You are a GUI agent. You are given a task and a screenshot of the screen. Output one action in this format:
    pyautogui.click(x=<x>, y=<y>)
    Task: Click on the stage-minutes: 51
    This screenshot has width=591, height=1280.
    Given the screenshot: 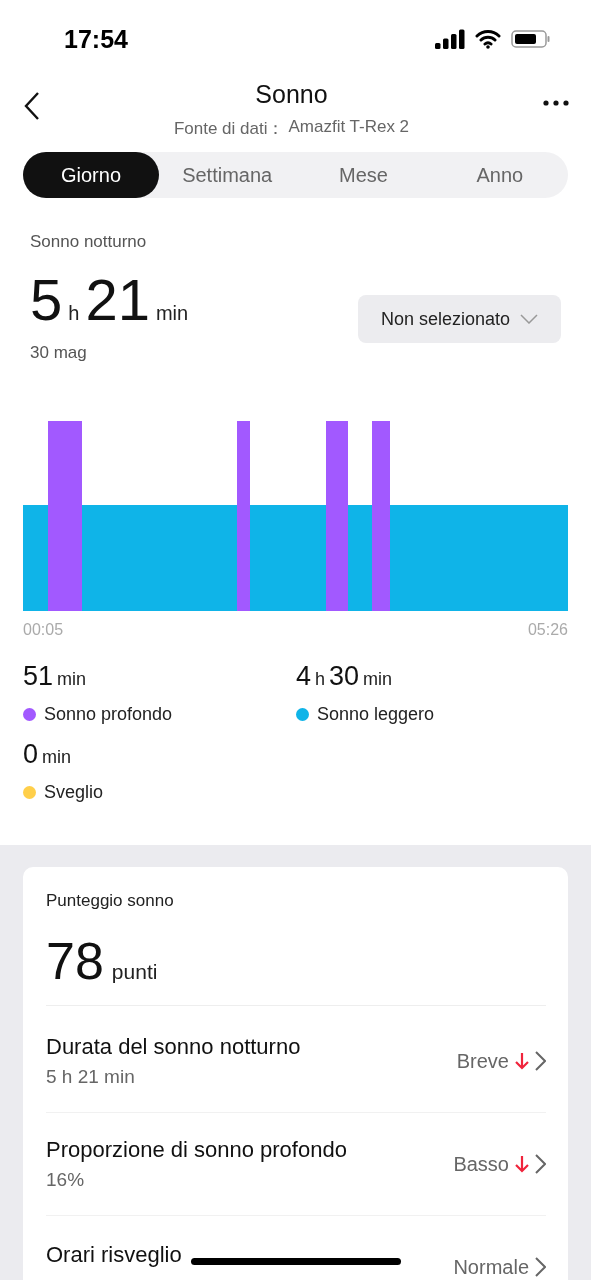 What is the action you would take?
    pyautogui.click(x=38, y=676)
    